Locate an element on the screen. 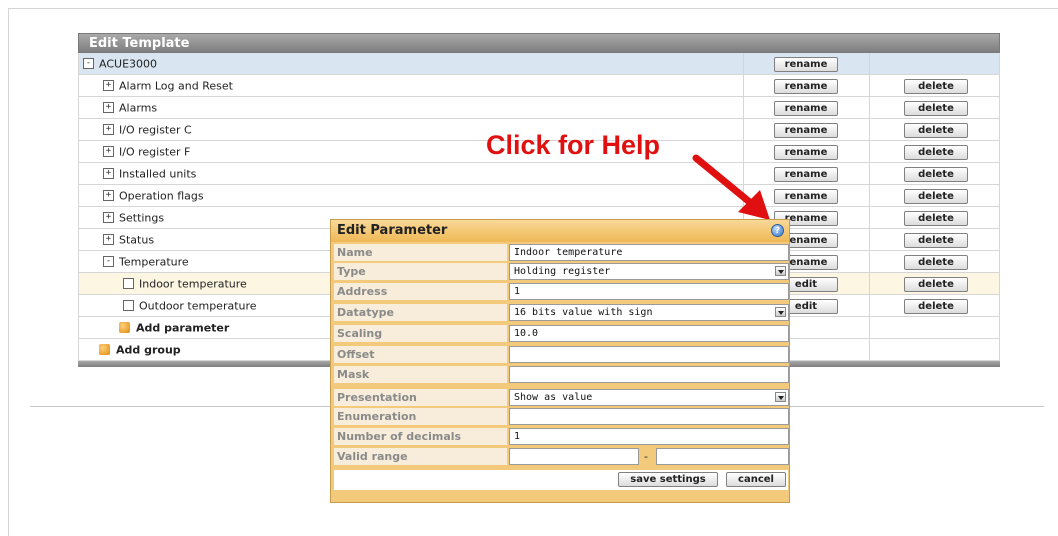 The height and width of the screenshot is (536, 1058). add-parameter-link: Add parameter is located at coordinates (182, 328).